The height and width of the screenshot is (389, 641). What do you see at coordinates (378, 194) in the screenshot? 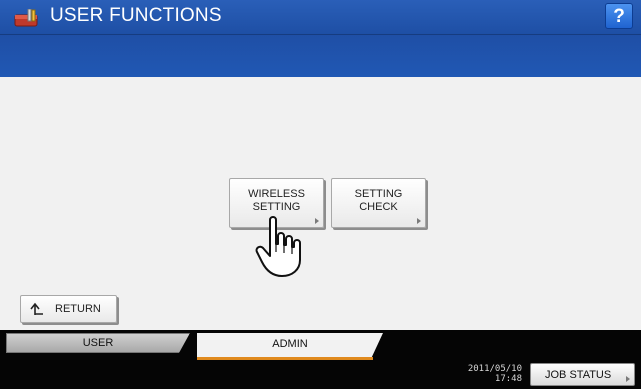
I see `setting-check-label-line1: SETTING` at bounding box center [378, 194].